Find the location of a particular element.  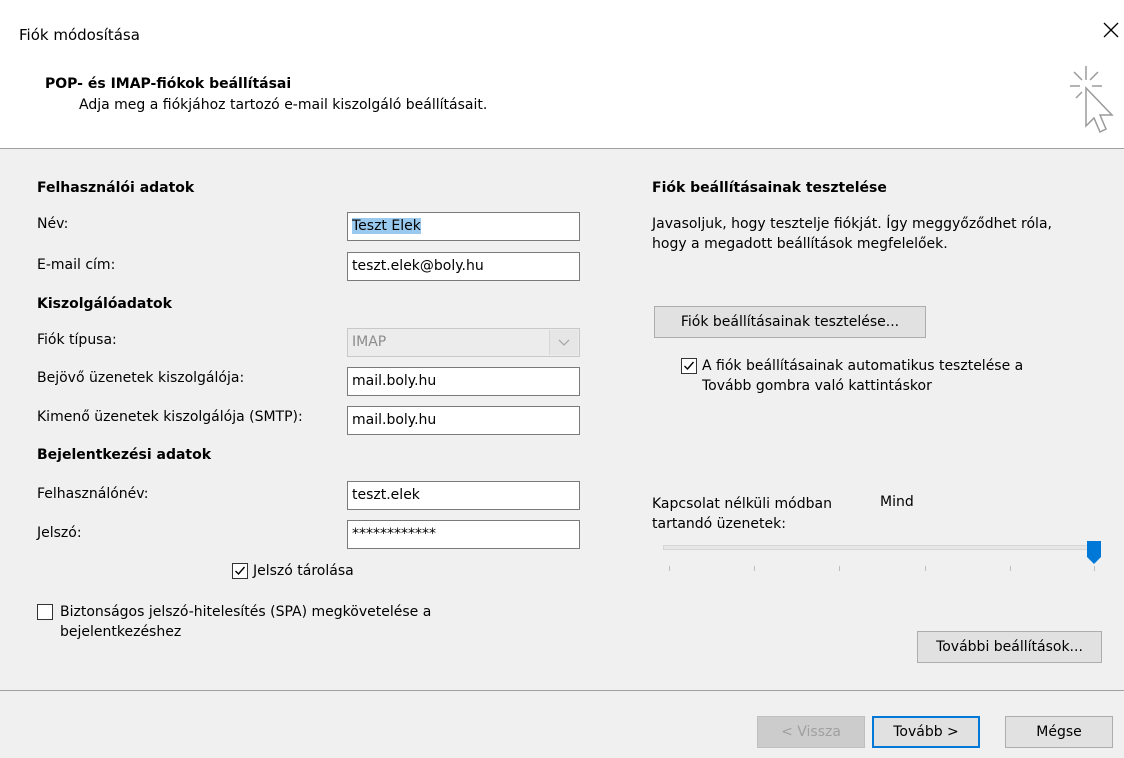

offline-slider-track is located at coordinates (882, 547).